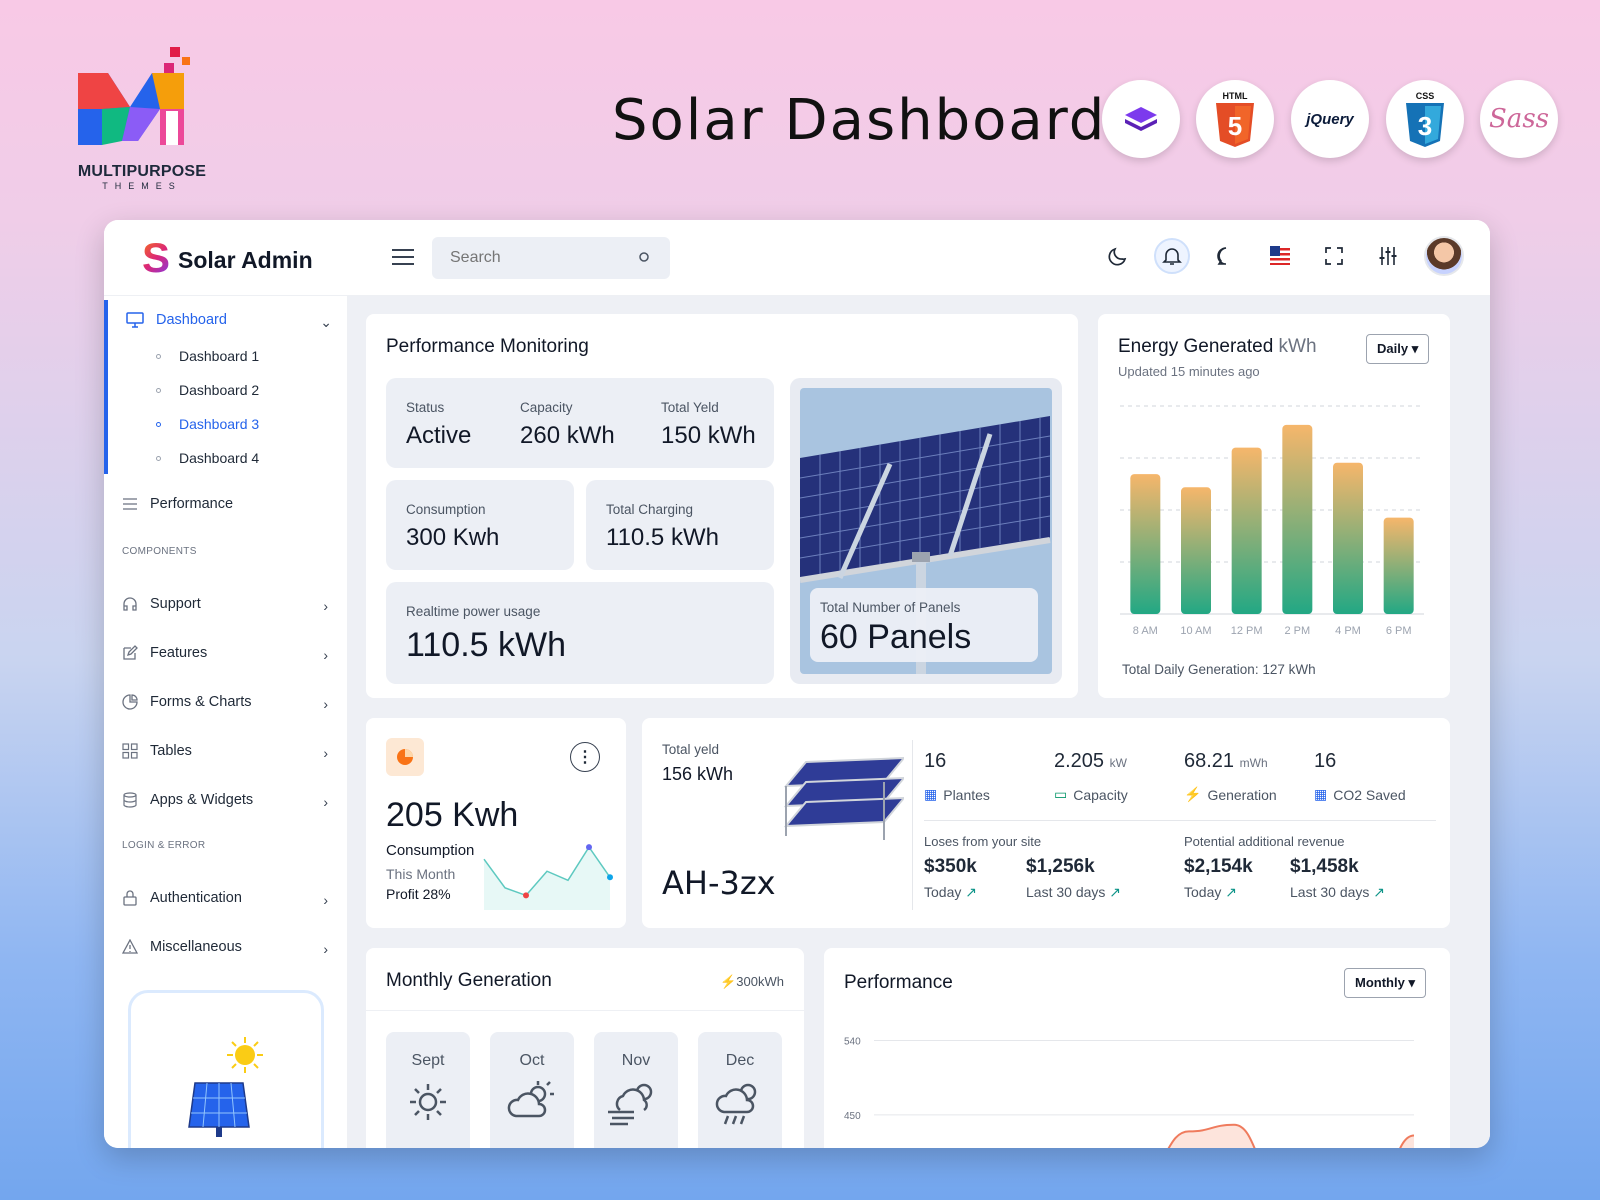  Describe the element at coordinates (926, 531) in the screenshot. I see `panels-tile: Total Number of Panels 60 Panels` at that location.